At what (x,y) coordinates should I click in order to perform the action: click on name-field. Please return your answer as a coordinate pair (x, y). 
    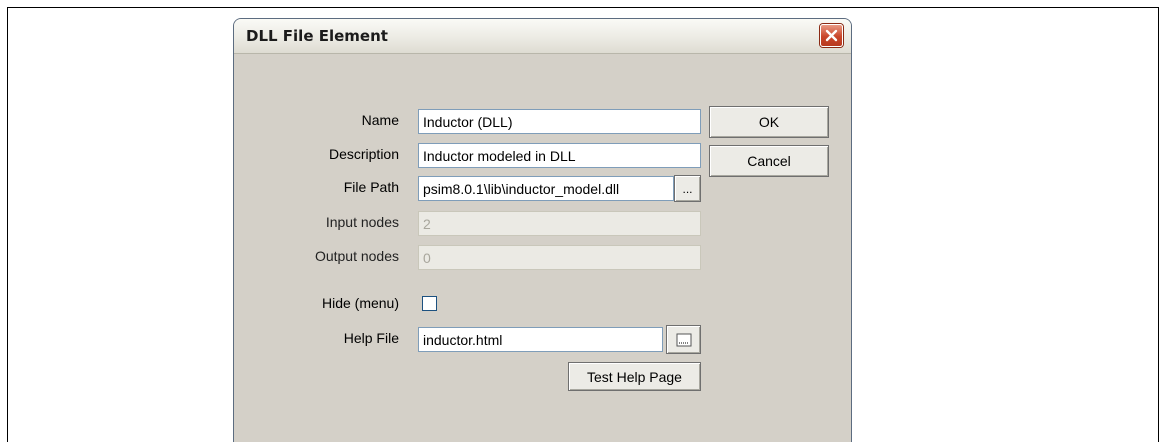
    Looking at the image, I should click on (559, 121).